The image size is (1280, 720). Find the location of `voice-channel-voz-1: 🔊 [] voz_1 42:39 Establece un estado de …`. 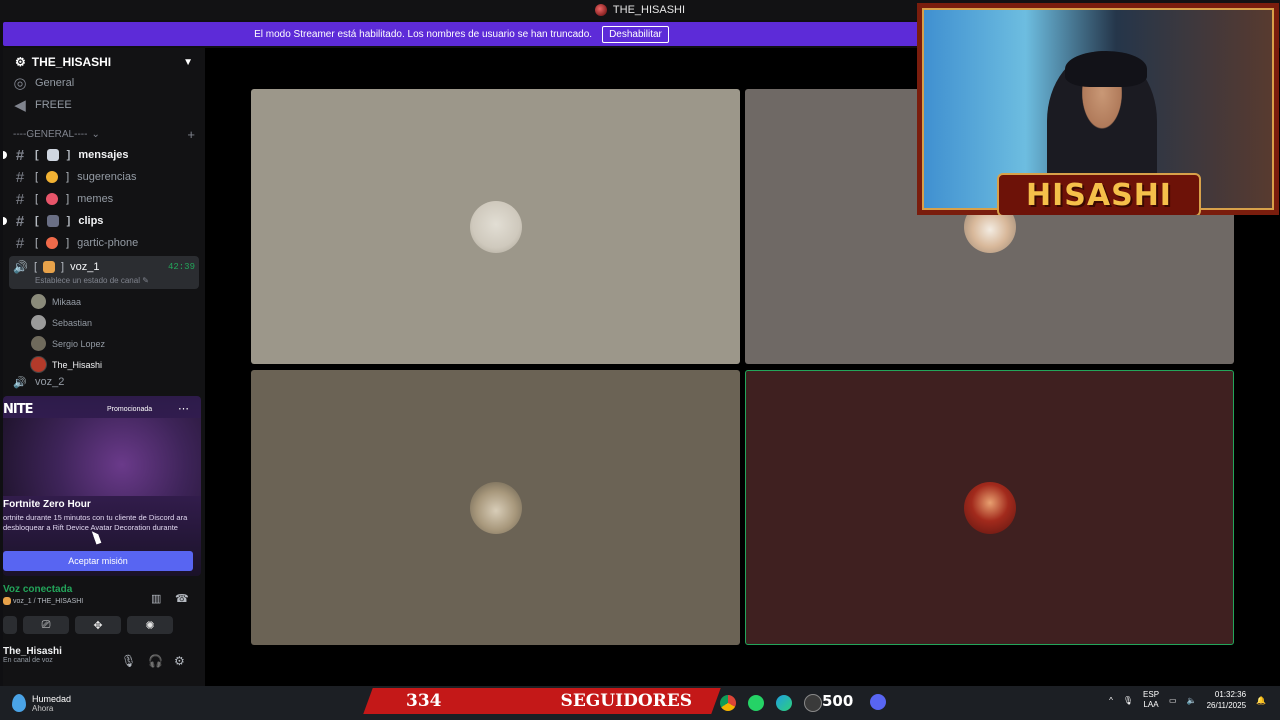

voice-channel-voz-1: 🔊 [] voz_1 42:39 Establece un estado de … is located at coordinates (104, 272).